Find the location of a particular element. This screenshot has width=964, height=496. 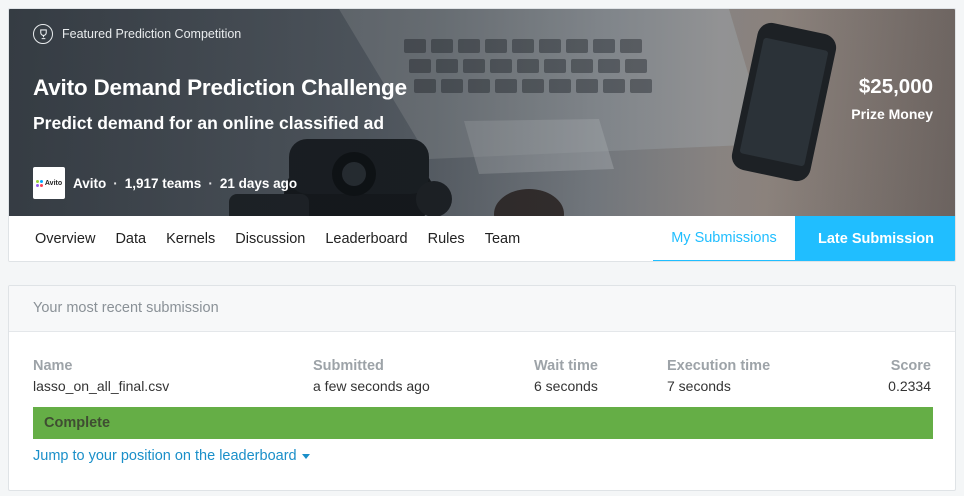

name-column: Name lasso_on_all_final.csv is located at coordinates (101, 376).